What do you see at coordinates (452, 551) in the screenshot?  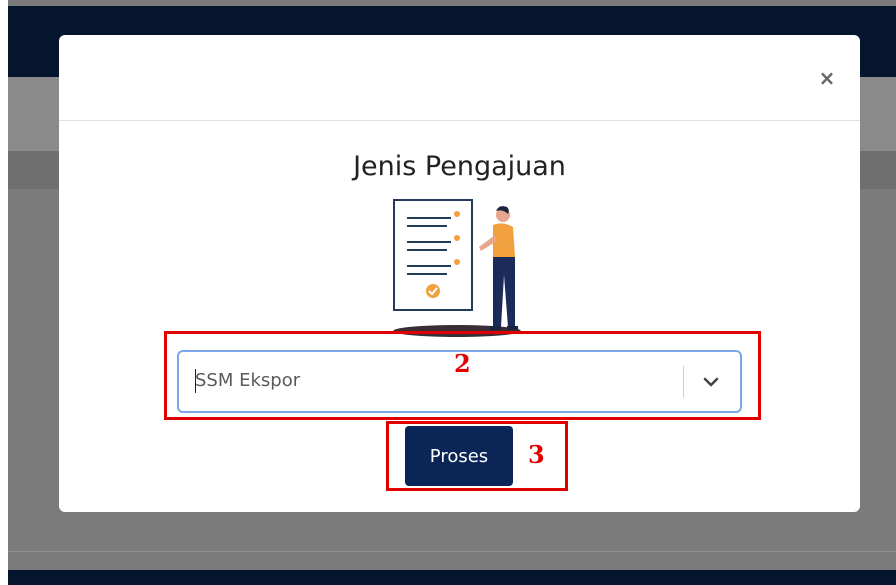 I see `background-divider` at bounding box center [452, 551].